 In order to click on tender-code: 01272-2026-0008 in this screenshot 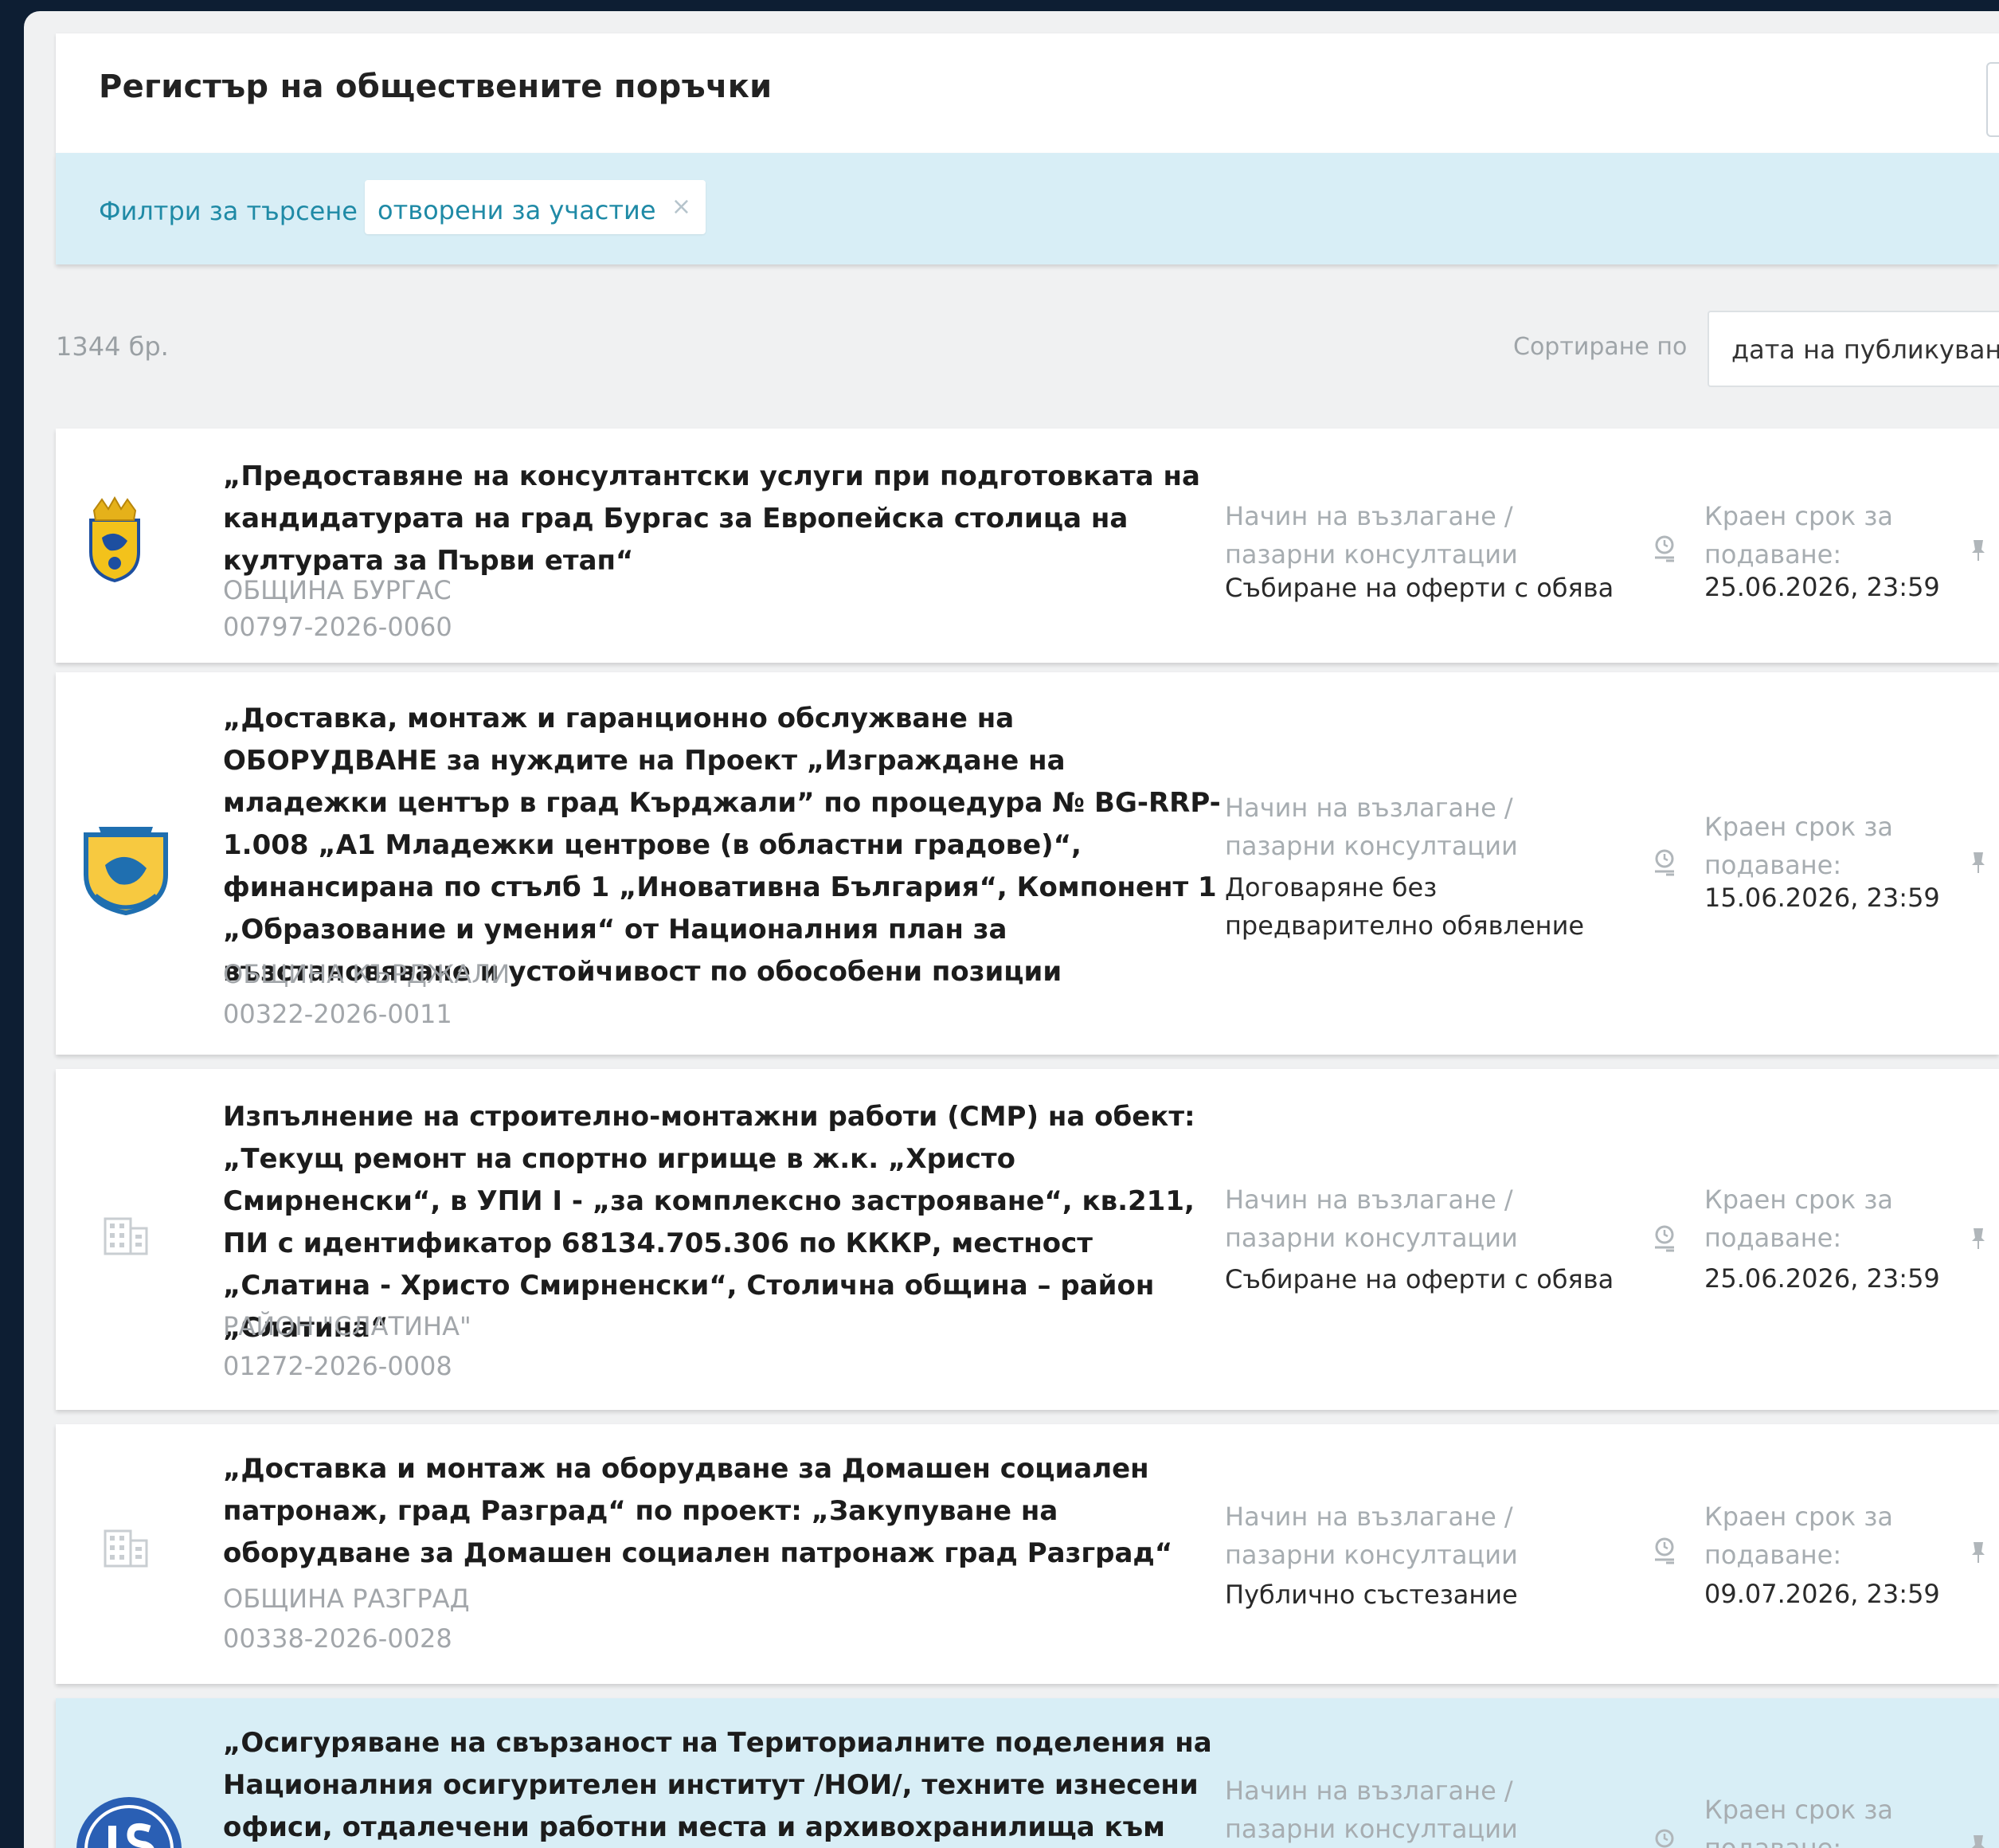, I will do `click(337, 1366)`.